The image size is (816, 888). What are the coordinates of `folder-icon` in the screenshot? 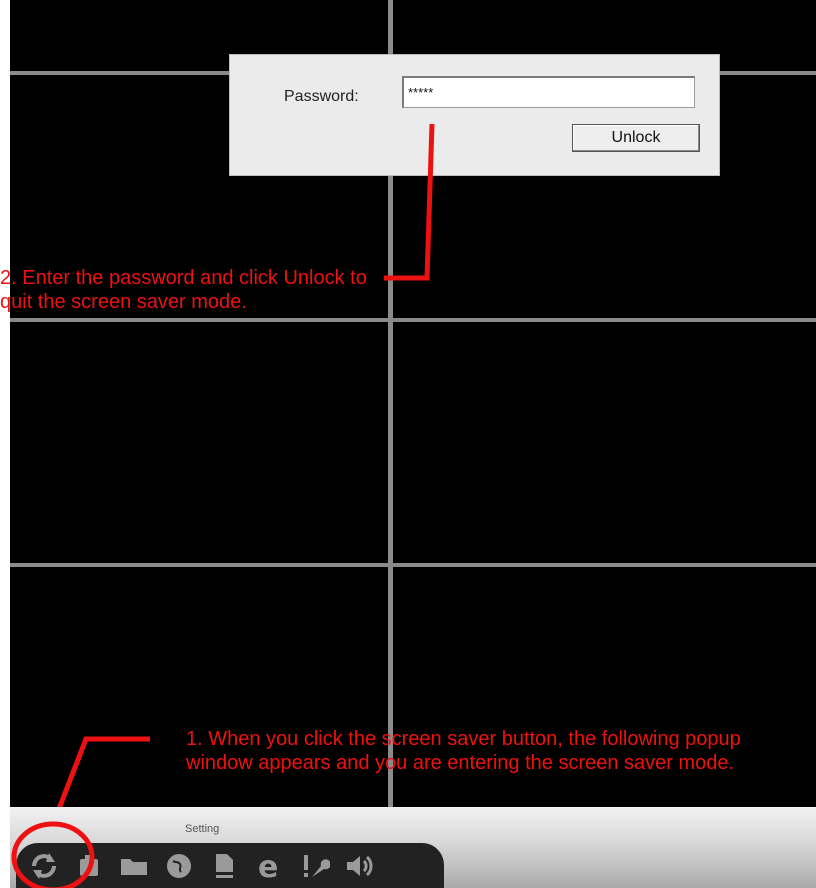 It's located at (134, 866).